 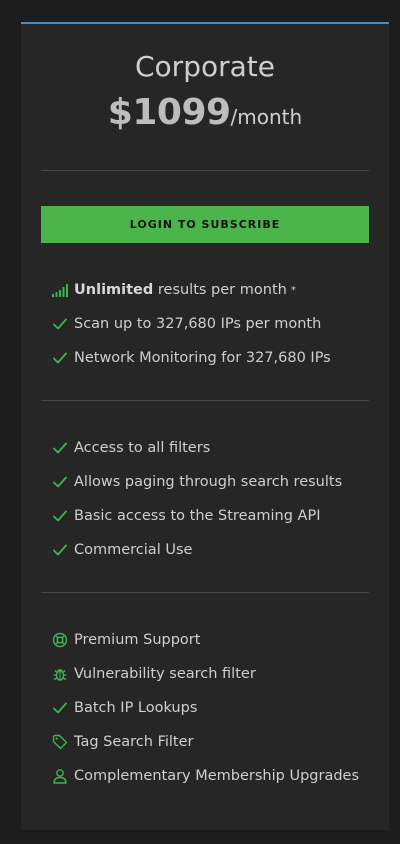 I want to click on feature-item: Complementary Membership Upgrades, so click(x=216, y=776).